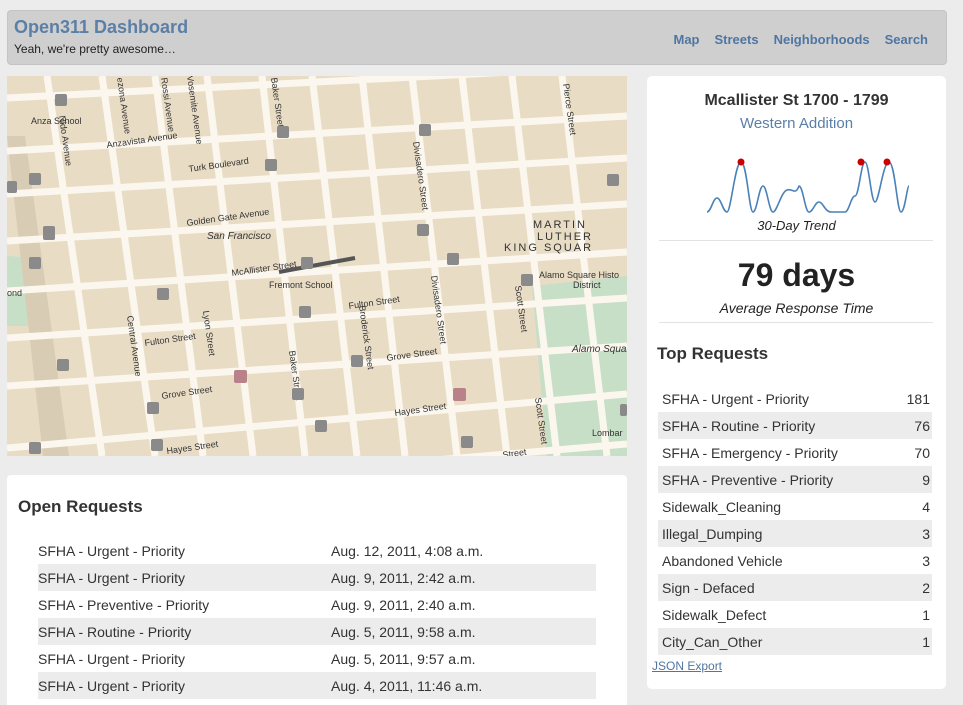 This screenshot has width=963, height=705. Describe the element at coordinates (101, 27) in the screenshot. I see `brand-title: Open311 Dashboard` at that location.